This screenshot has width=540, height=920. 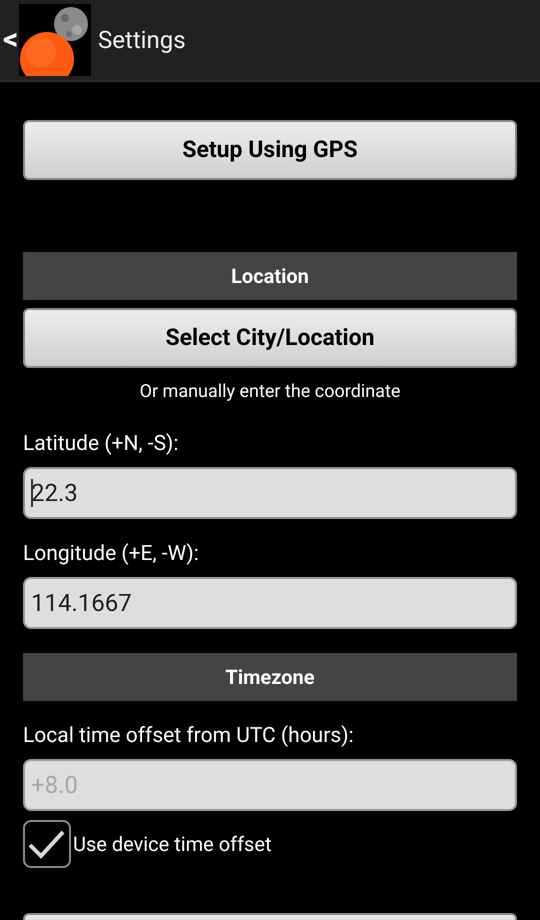 I want to click on field-label: Local time offset from UTC (hours):, so click(x=189, y=736).